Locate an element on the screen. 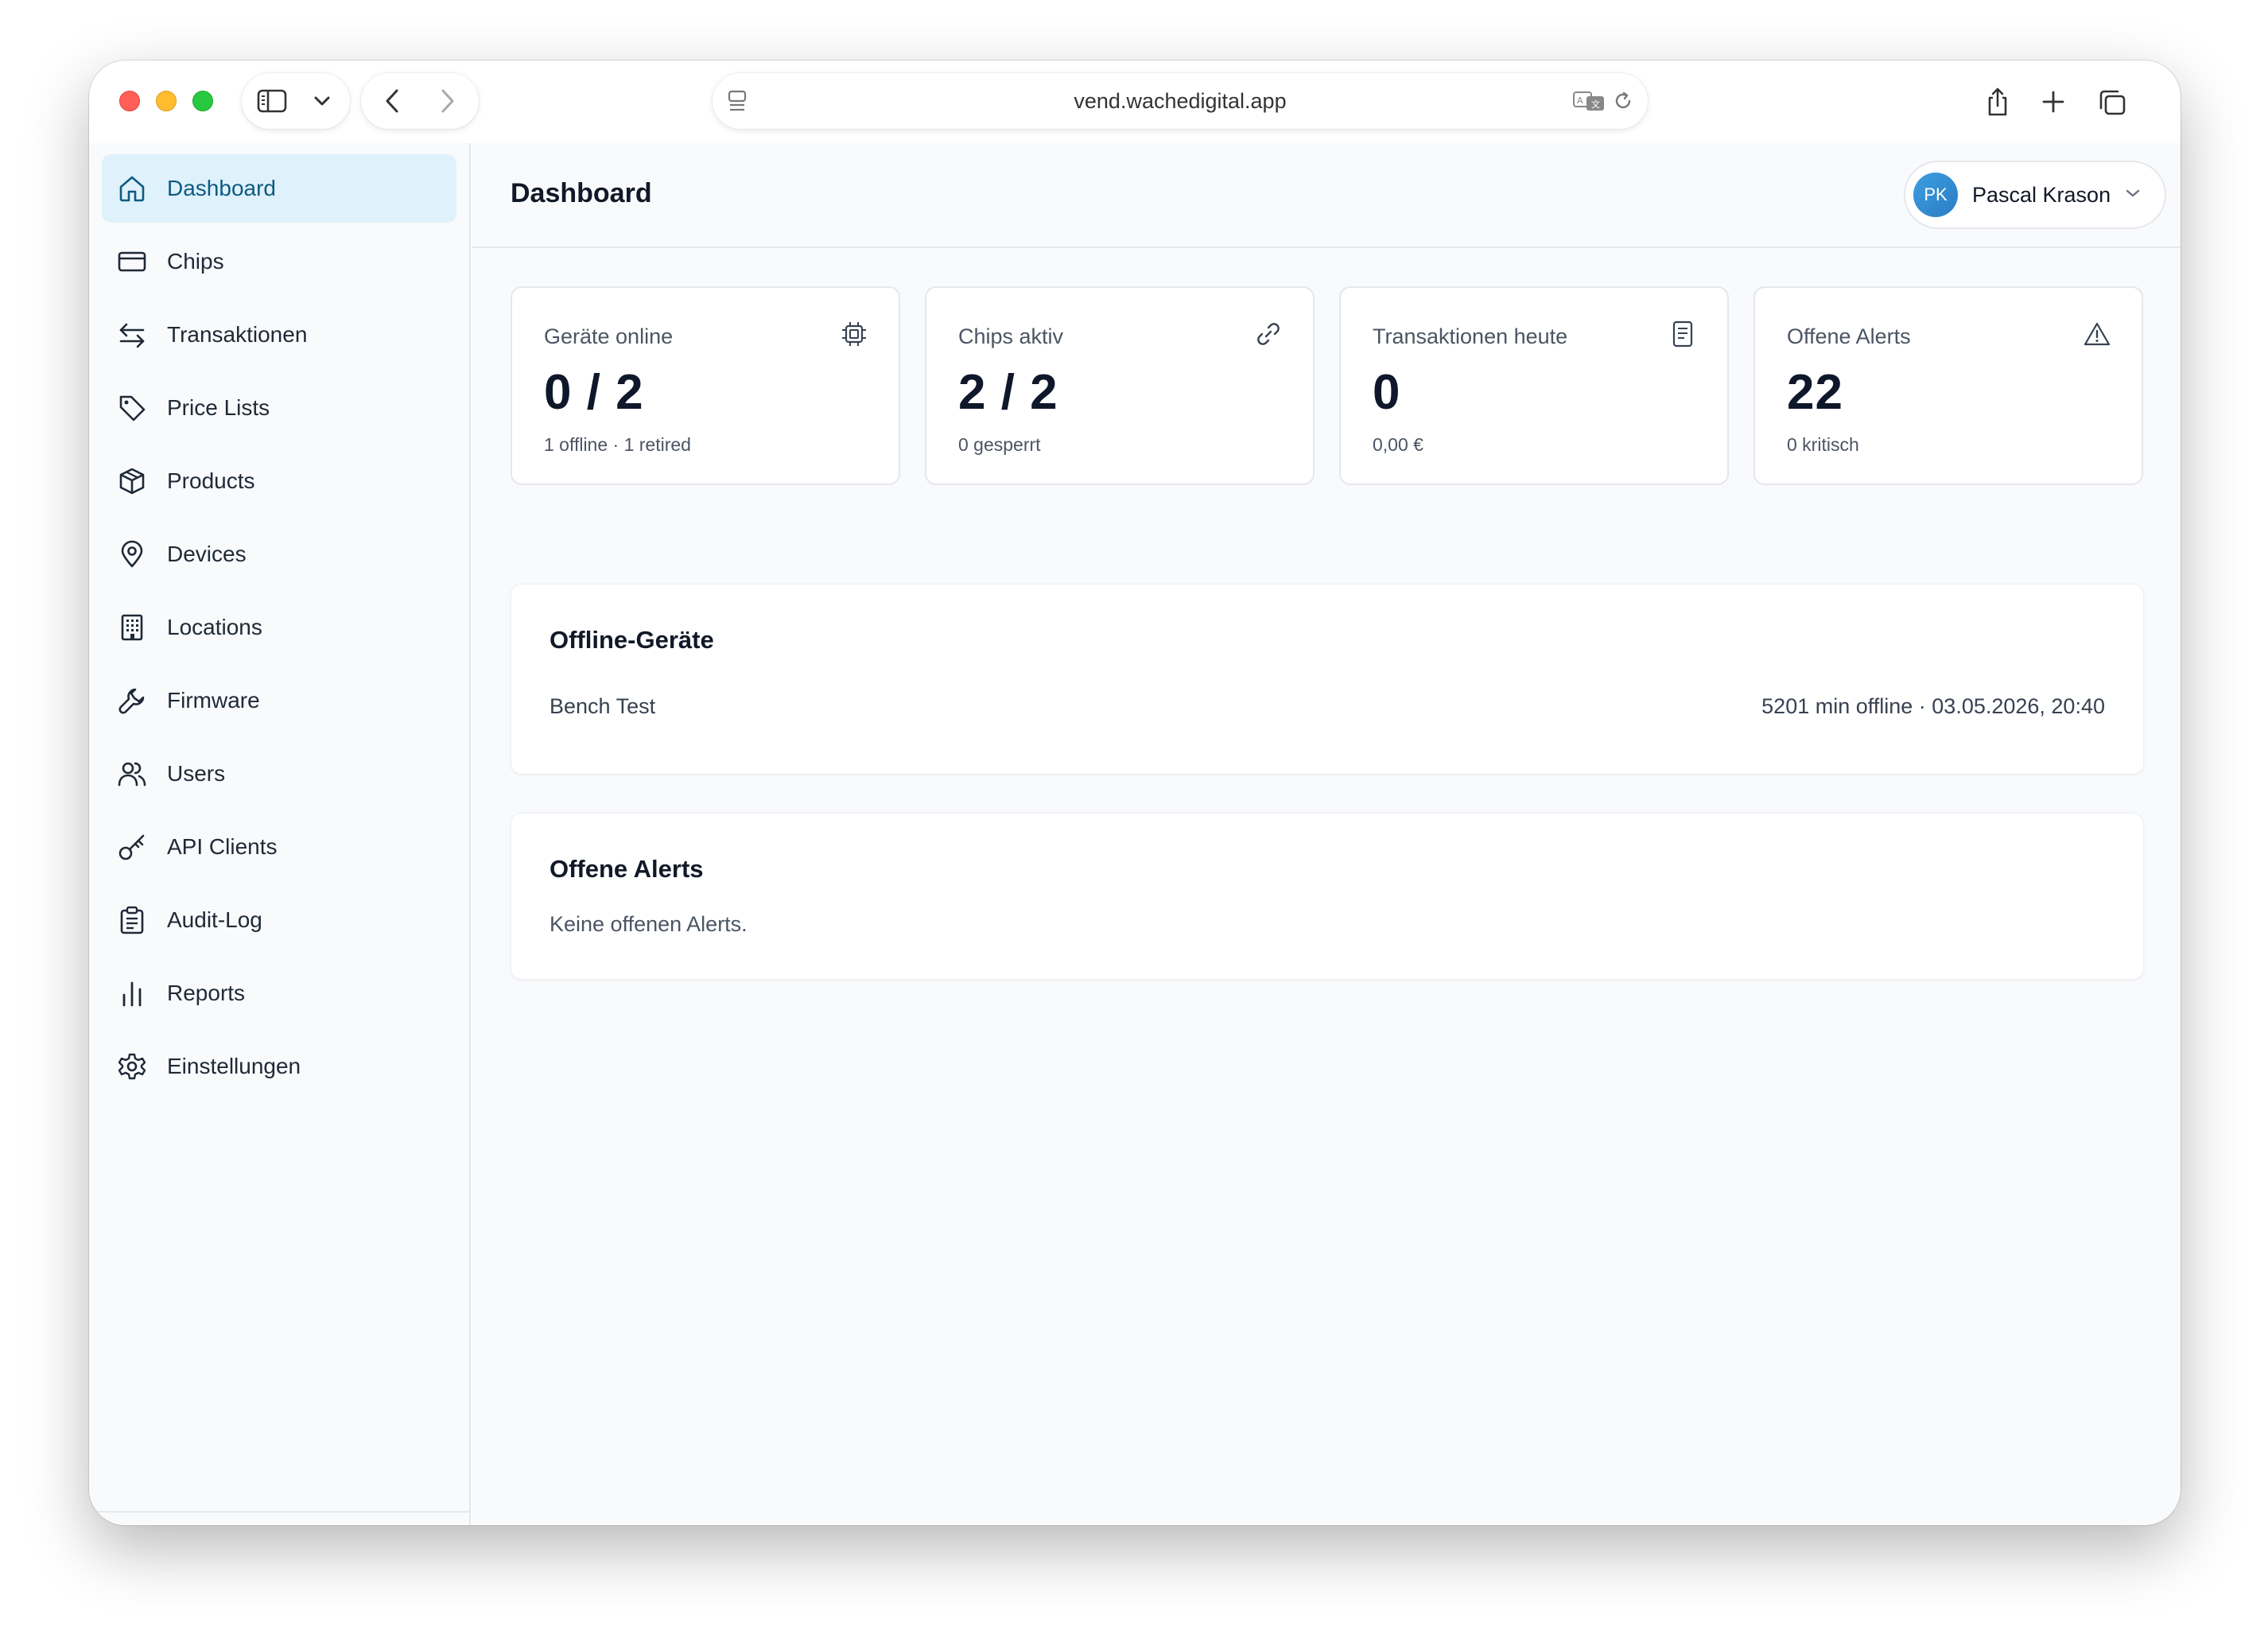 This screenshot has width=2268, height=1643. stat-card-chips-active: Chips aktiv 2 / 2 0 gesperrt is located at coordinates (1120, 385).